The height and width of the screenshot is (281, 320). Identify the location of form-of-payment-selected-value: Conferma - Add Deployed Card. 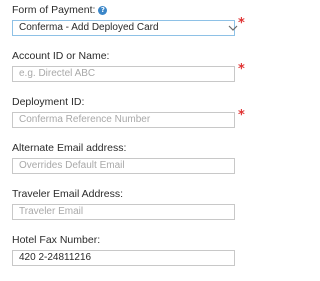
(89, 27).